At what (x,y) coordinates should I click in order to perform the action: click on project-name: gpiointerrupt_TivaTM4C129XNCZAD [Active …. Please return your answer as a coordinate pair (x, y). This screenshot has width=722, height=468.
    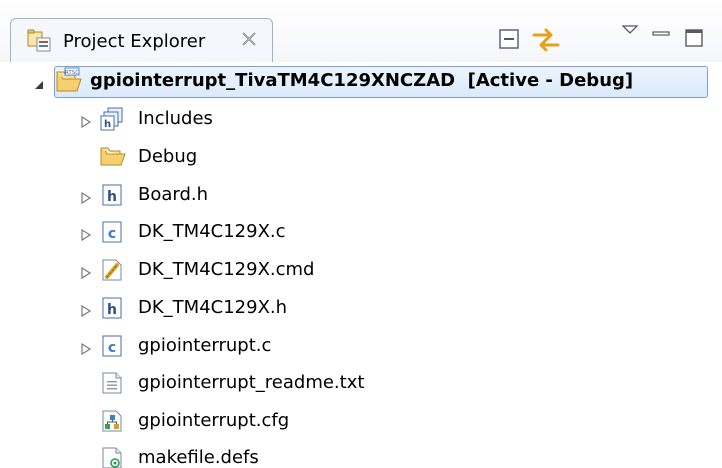
    Looking at the image, I should click on (362, 80).